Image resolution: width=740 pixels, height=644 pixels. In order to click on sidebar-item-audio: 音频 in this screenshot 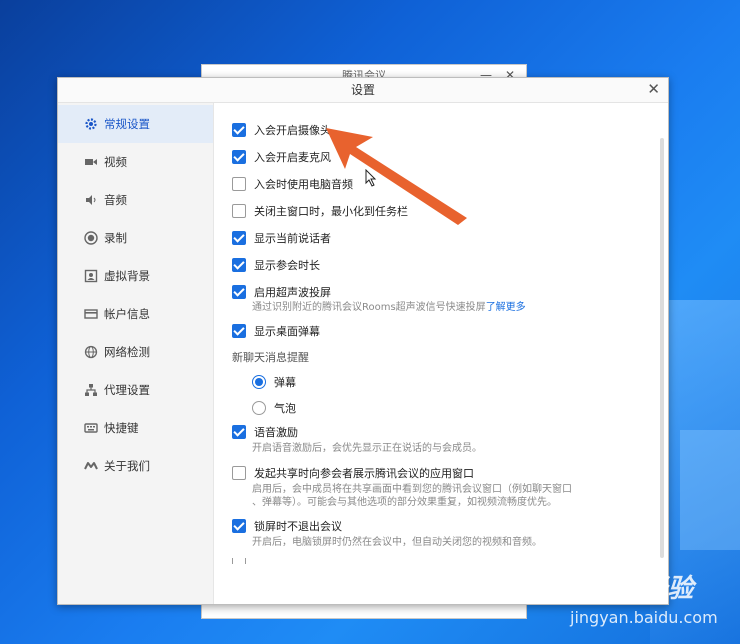, I will do `click(135, 200)`.